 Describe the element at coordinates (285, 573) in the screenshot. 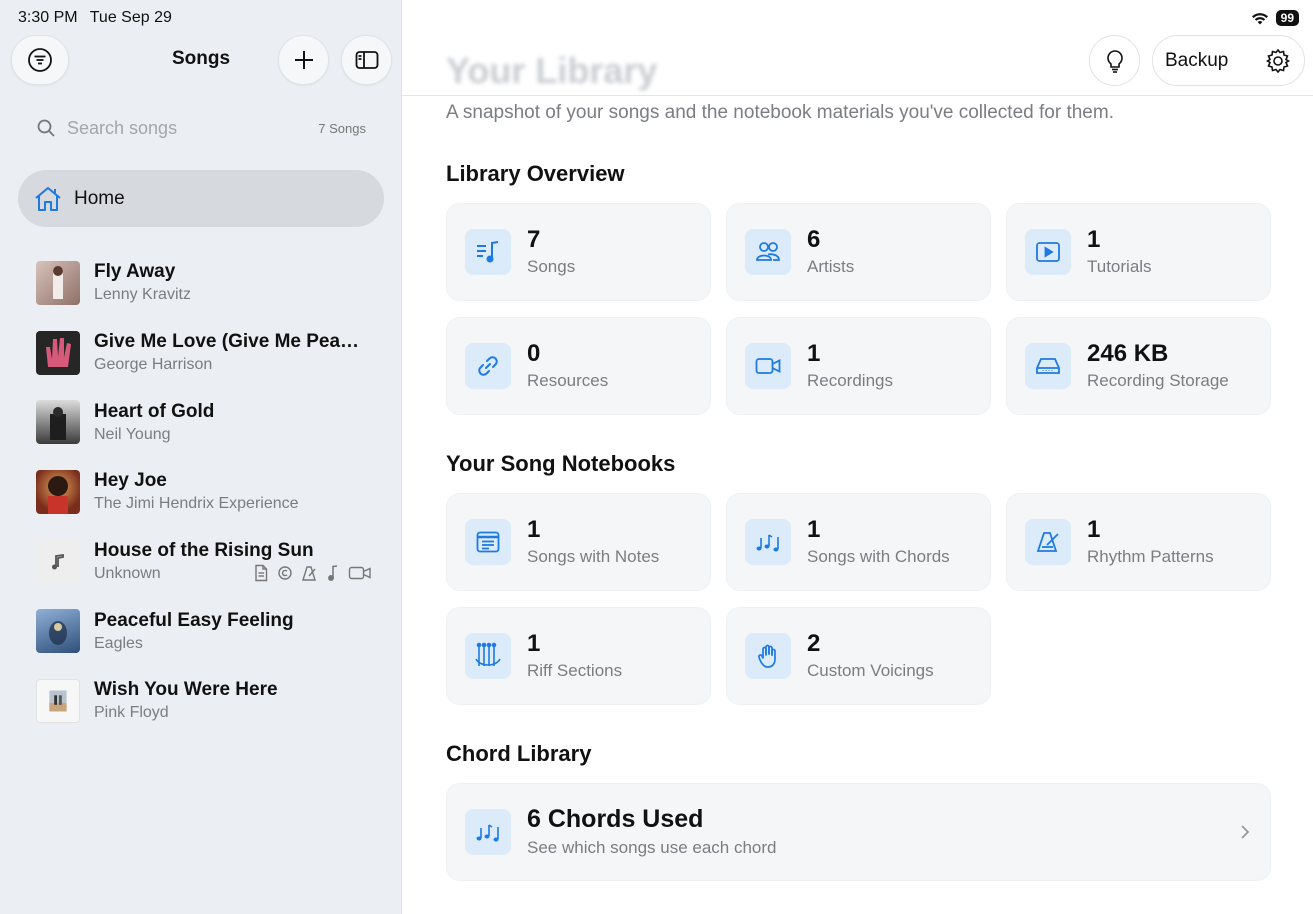

I see `copyright-icon` at that location.